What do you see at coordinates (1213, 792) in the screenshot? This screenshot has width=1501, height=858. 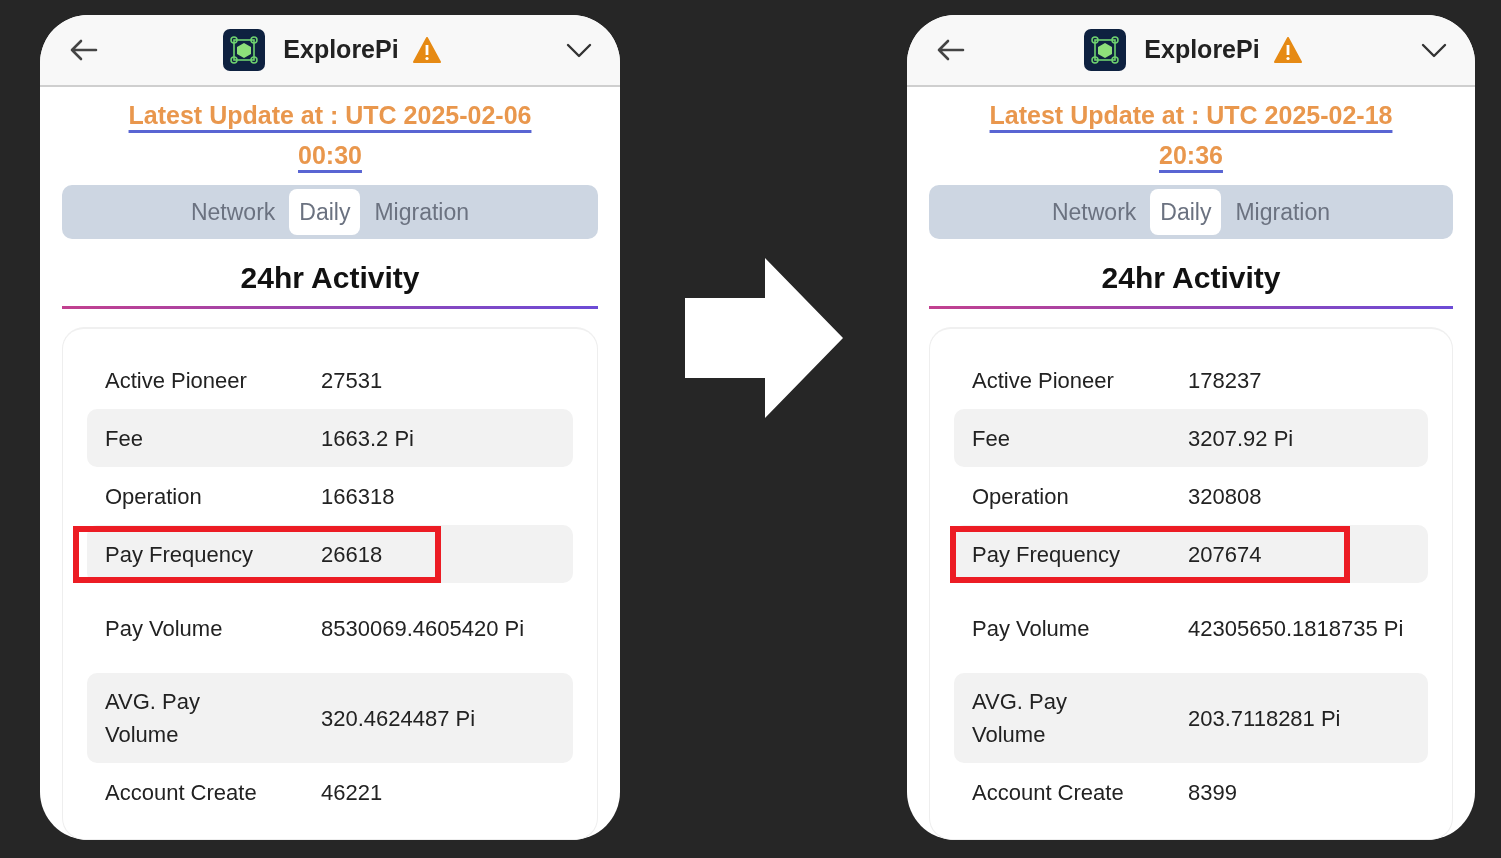 I see `stat-value: 8399` at bounding box center [1213, 792].